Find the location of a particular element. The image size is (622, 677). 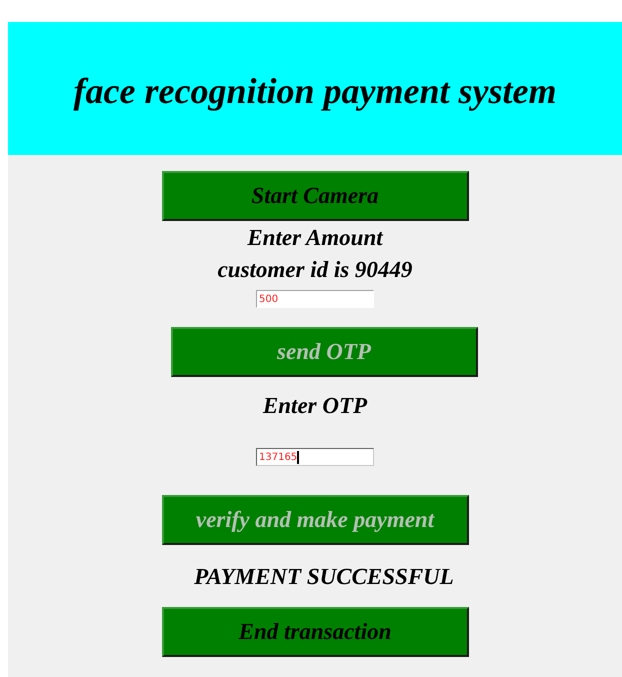

status-message: PAYMENT SUCCESSFUL is located at coordinates (324, 577).